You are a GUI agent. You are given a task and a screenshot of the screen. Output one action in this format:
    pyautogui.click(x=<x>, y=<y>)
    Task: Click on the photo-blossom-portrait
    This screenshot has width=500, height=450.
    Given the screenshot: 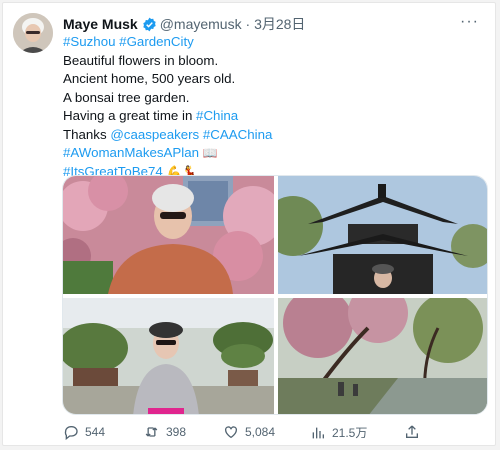 What is the action you would take?
    pyautogui.click(x=168, y=235)
    